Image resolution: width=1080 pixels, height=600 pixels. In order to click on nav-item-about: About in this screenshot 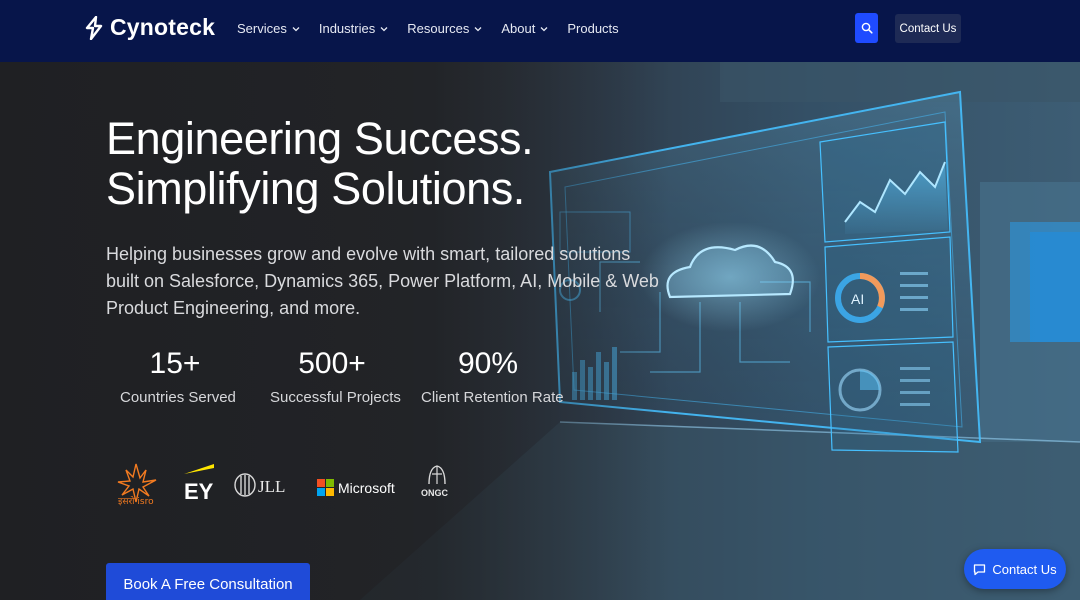, I will do `click(524, 28)`.